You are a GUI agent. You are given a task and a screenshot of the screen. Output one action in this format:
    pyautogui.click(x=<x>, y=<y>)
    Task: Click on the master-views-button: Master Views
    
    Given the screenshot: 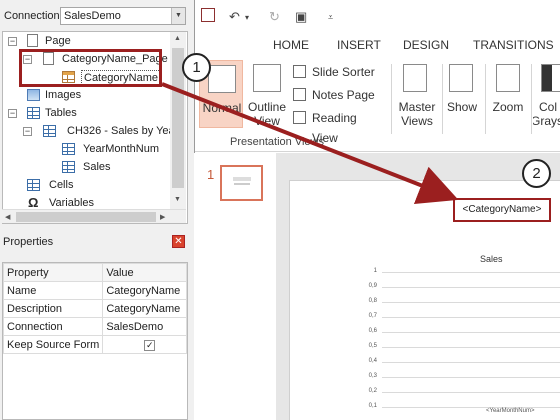 What is the action you would take?
    pyautogui.click(x=417, y=94)
    